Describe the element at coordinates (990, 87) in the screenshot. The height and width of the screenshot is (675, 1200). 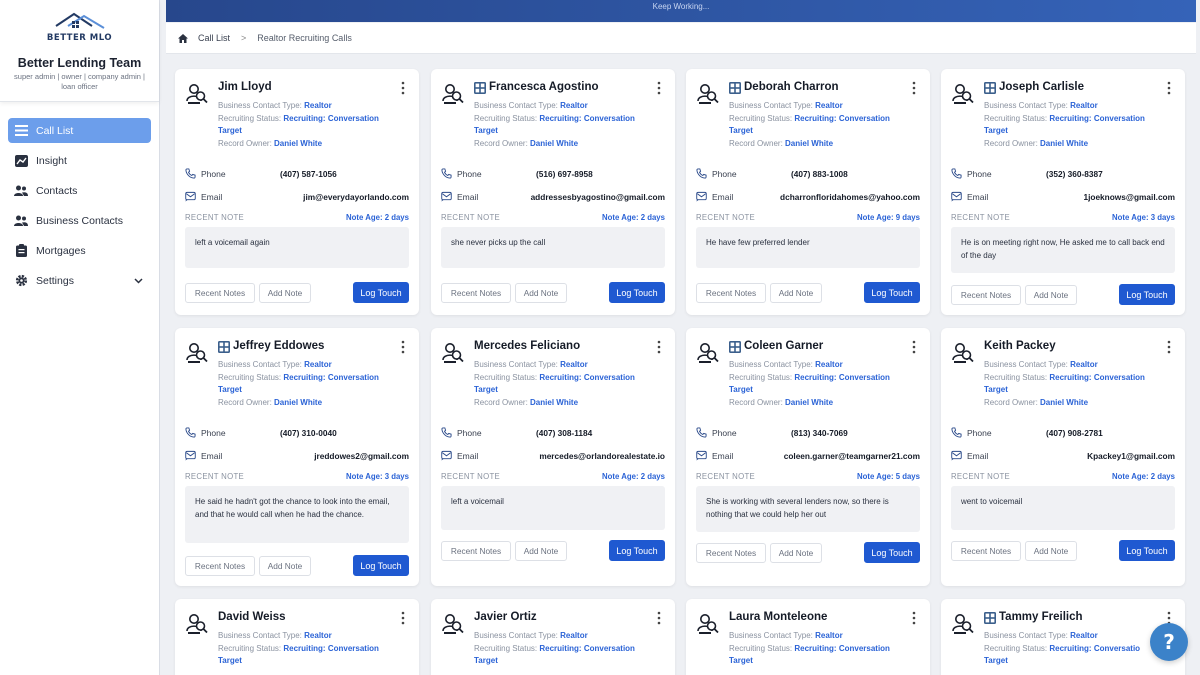
I see `building-badge-icon` at that location.